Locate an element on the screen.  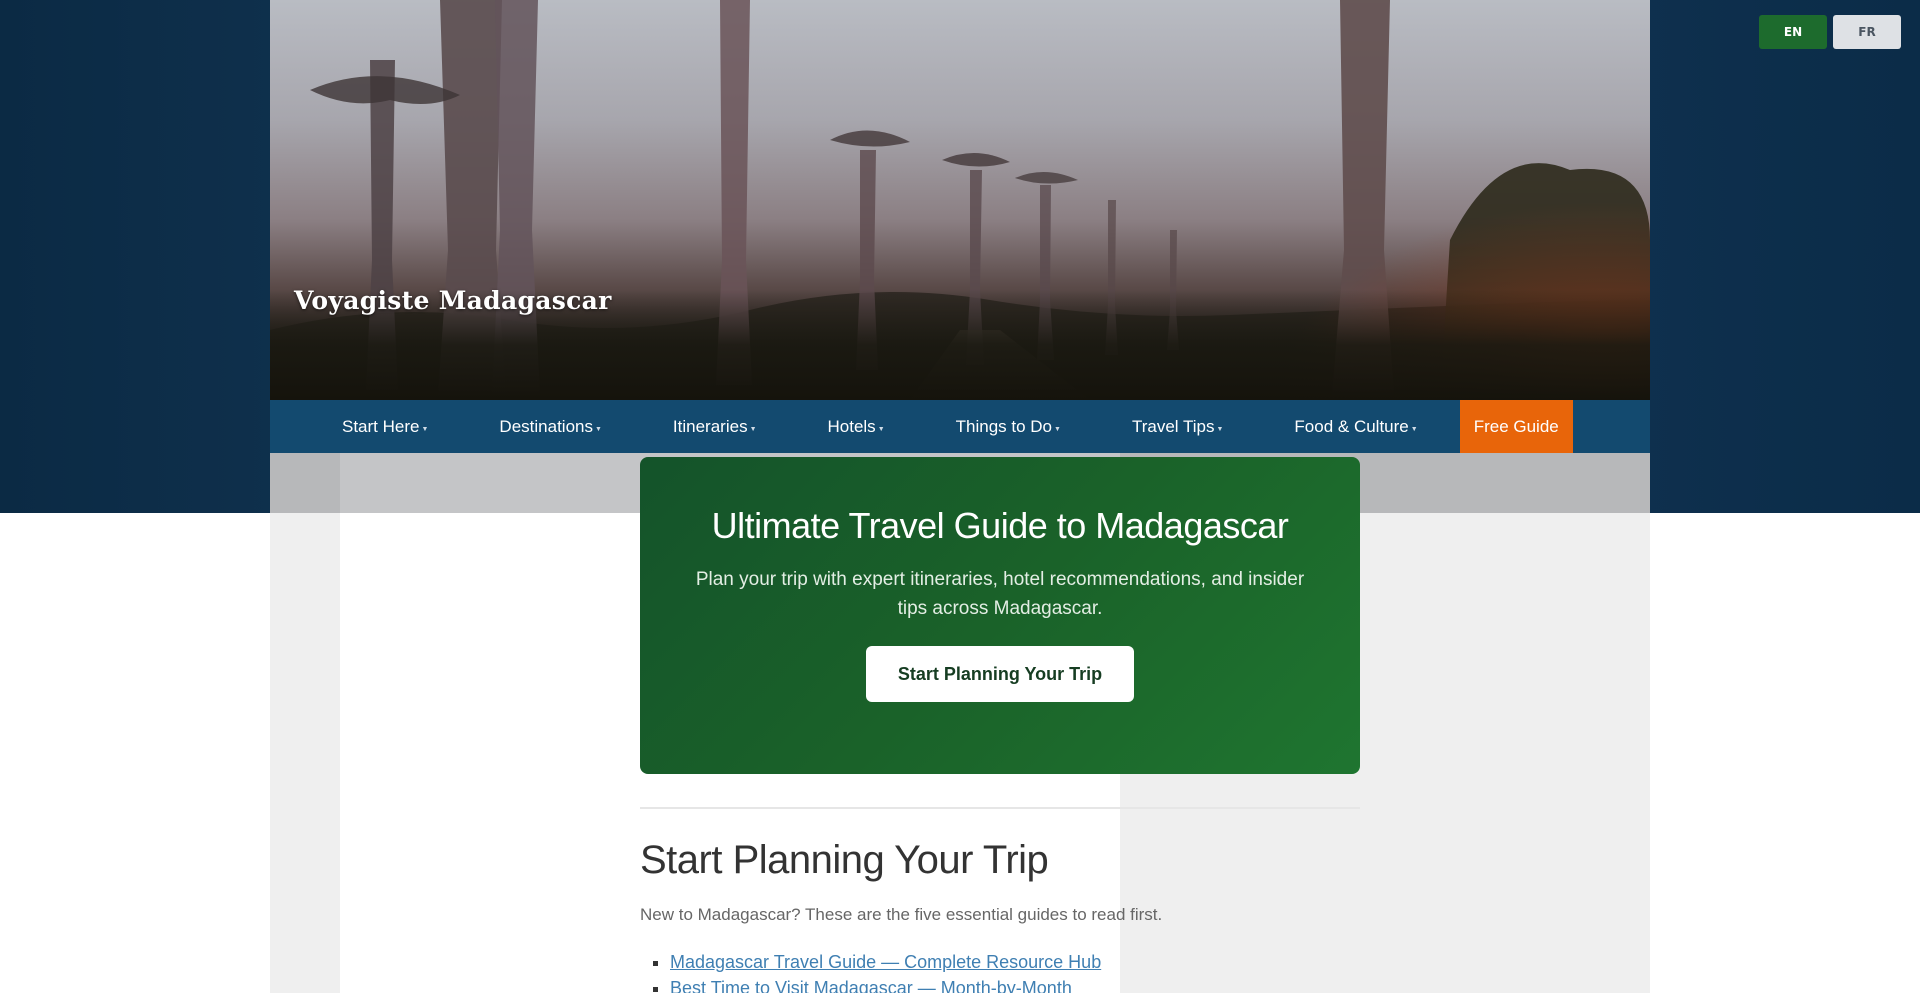
nav-item-itineraries: Itineraries ▼ is located at coordinates (715, 426).